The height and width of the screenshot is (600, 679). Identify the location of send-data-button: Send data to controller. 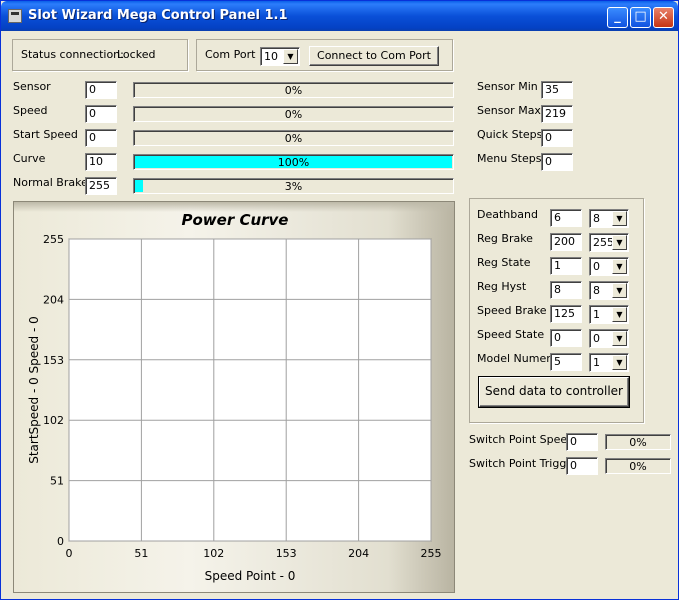
(554, 392).